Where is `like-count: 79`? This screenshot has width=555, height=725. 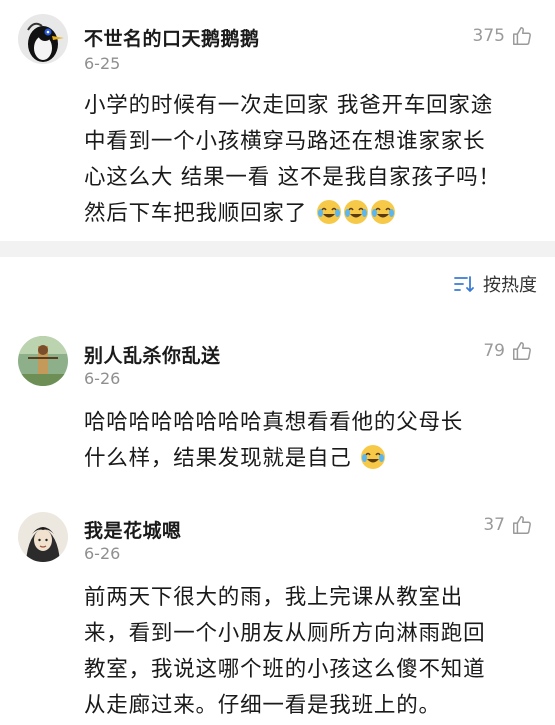 like-count: 79 is located at coordinates (494, 351).